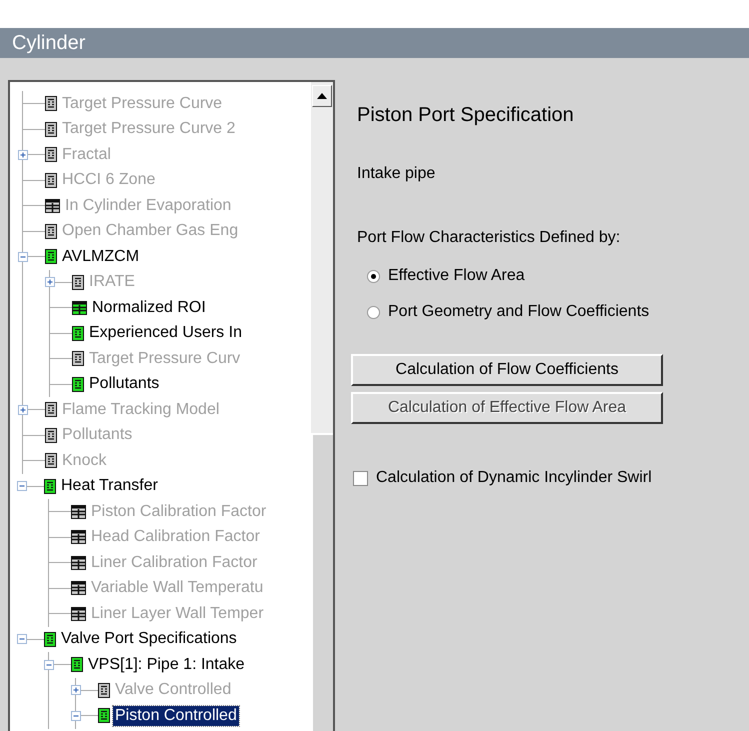  Describe the element at coordinates (465, 115) in the screenshot. I see `panel-heading: Piston Port Specification` at that location.